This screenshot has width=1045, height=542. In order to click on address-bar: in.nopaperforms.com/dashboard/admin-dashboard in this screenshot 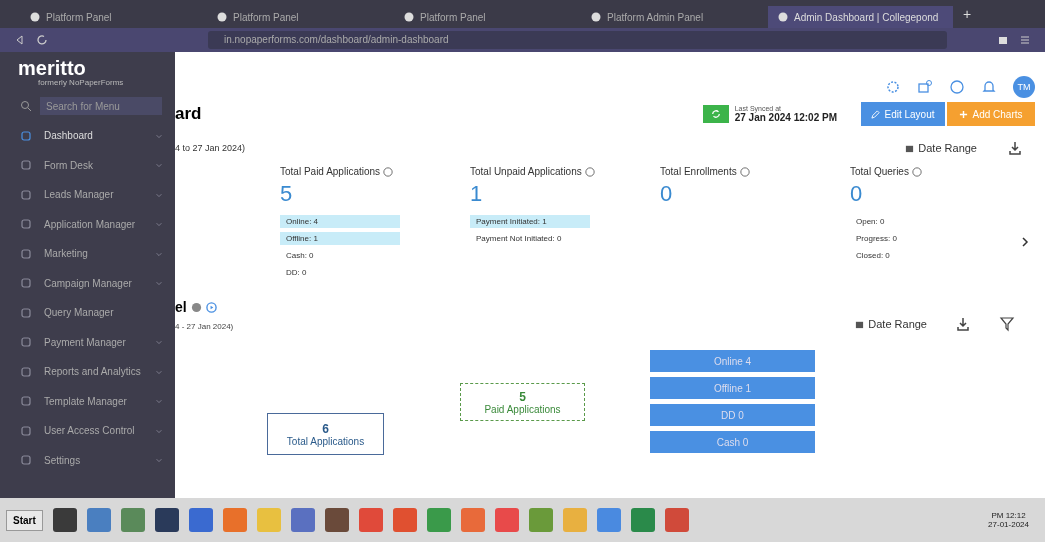, I will do `click(577, 40)`.